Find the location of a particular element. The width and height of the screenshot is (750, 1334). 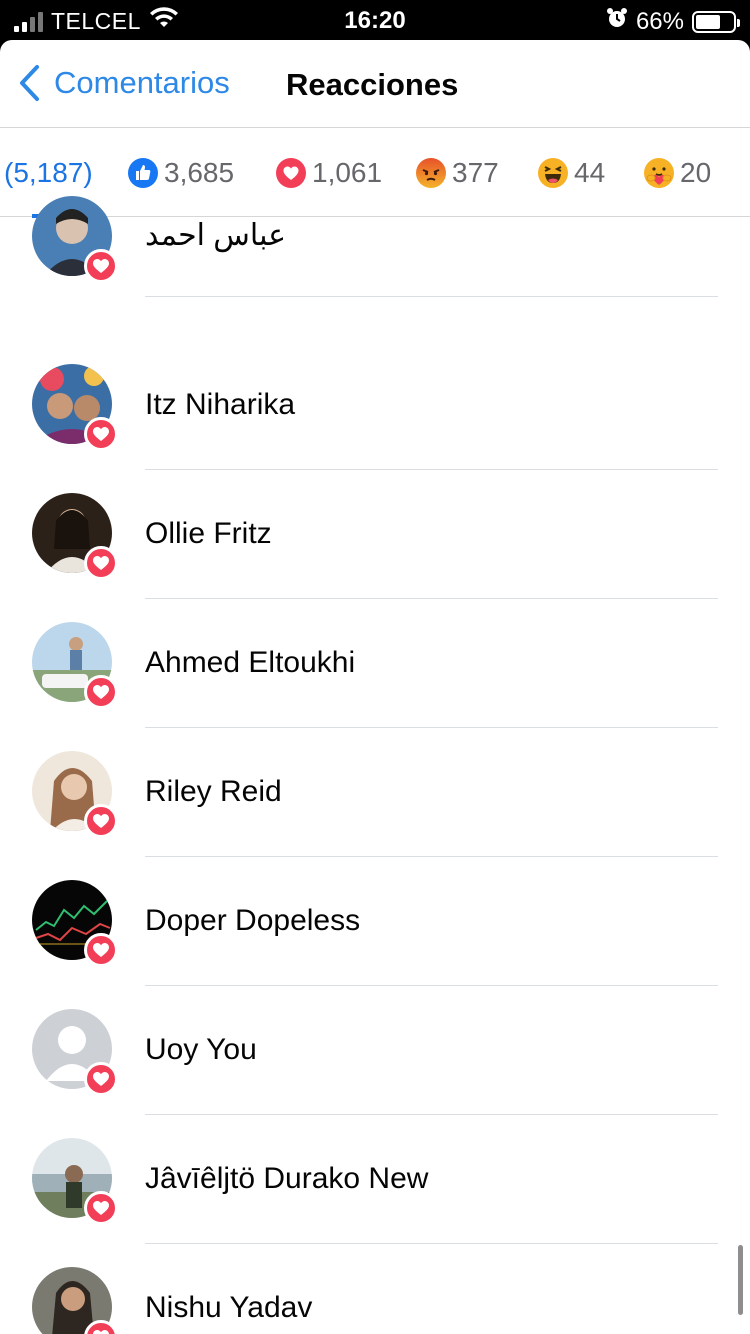

list-item: Ahmed Eltoukhi is located at coordinates (375, 663).